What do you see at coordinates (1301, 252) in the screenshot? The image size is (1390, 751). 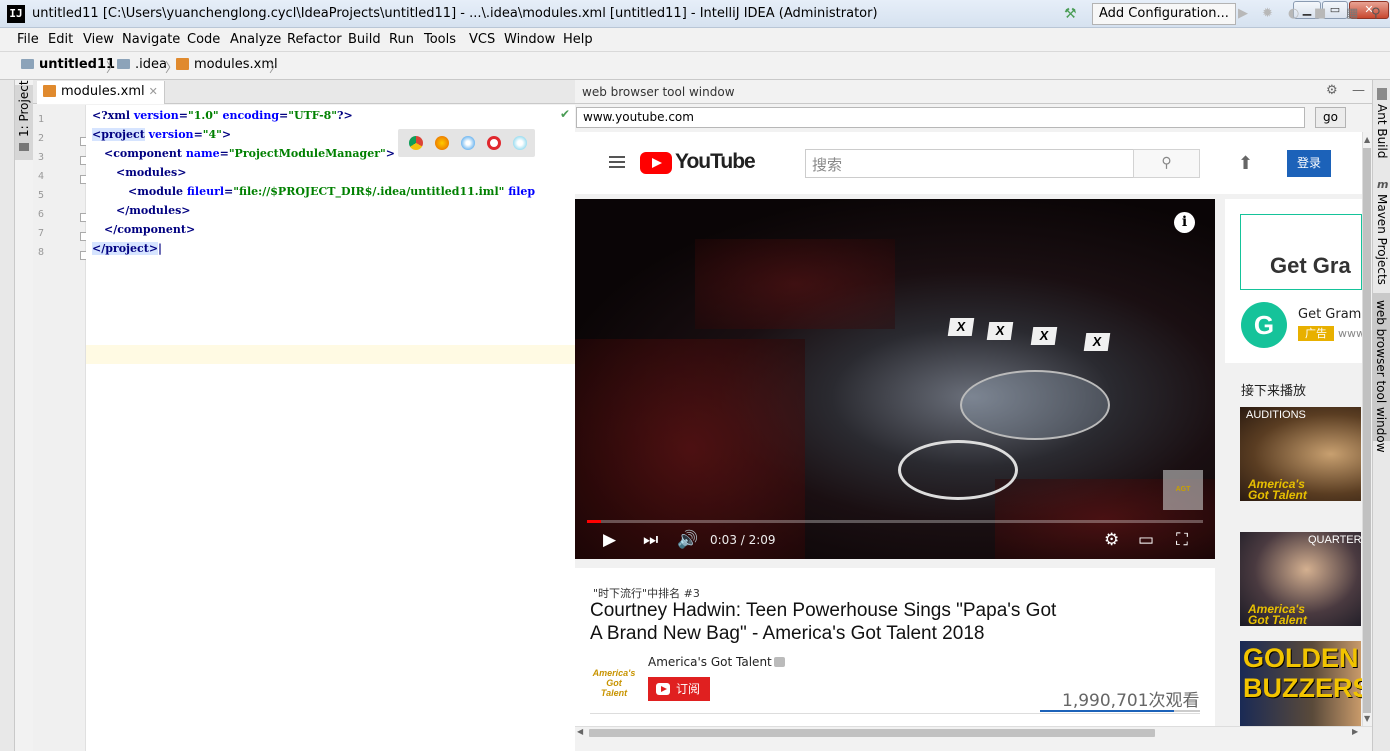 I see `ad-banner: Get Gra` at bounding box center [1301, 252].